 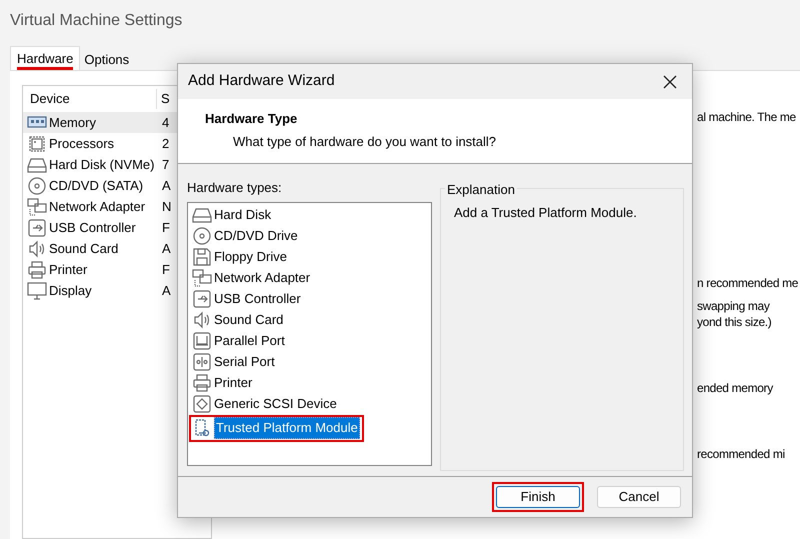 I want to click on device-summary: 2, so click(x=165, y=143).